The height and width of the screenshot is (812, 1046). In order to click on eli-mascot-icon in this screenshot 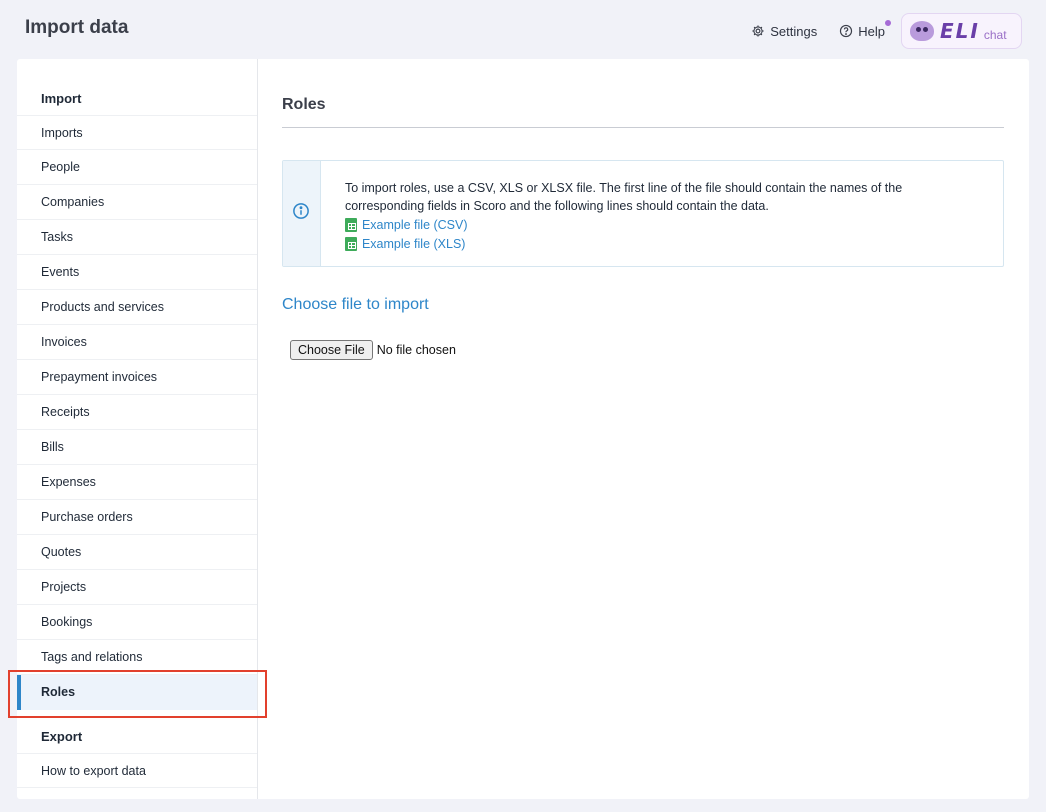, I will do `click(922, 31)`.